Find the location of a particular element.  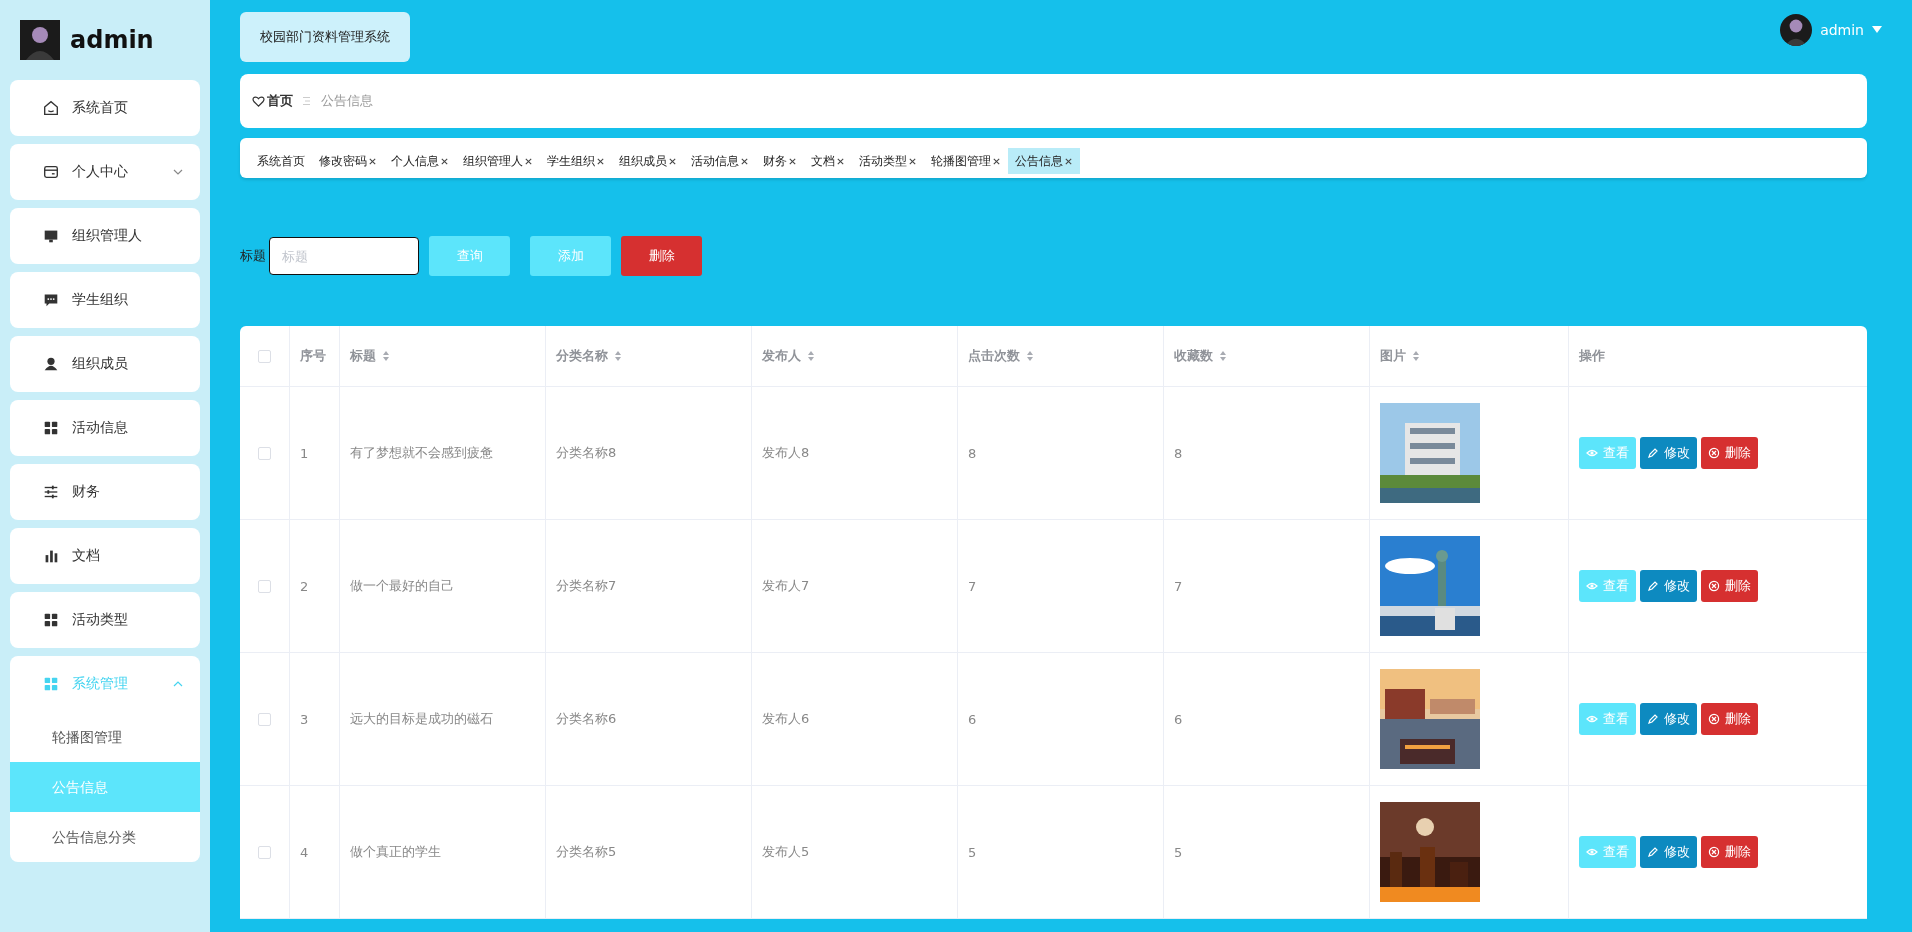

table-cell: 发布人5 is located at coordinates (786, 852).